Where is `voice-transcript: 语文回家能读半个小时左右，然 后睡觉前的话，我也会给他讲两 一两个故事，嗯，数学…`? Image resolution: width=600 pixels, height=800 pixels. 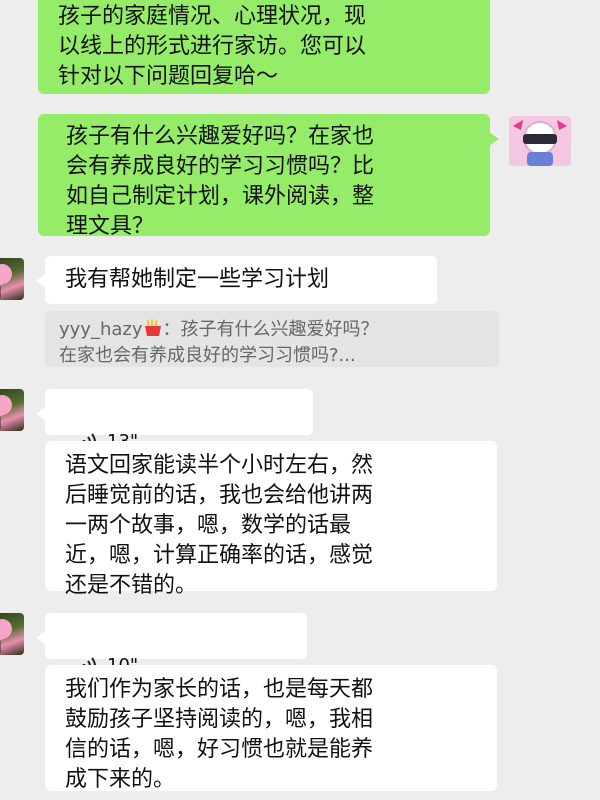 voice-transcript: 语文回家能读半个小时左右，然 后睡觉前的话，我也会给他讲两 一两个故事，嗯，数学… is located at coordinates (271, 519).